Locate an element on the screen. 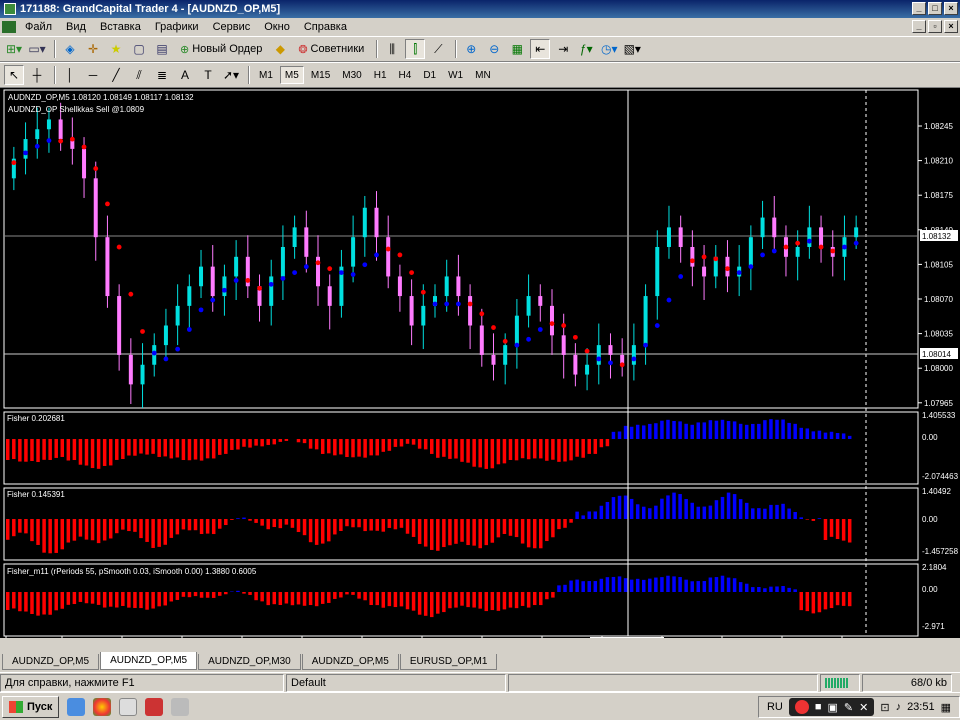 This screenshot has height=720, width=960. status-empty is located at coordinates (663, 682).